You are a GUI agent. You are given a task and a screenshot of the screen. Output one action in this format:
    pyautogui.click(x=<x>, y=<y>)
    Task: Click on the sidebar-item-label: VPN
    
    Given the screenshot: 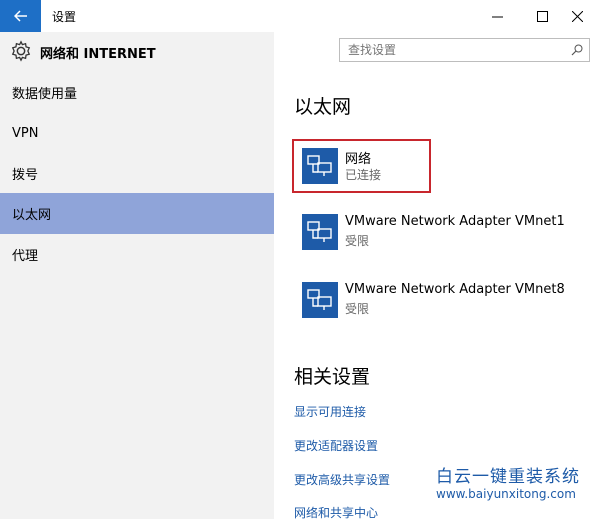 What is the action you would take?
    pyautogui.click(x=25, y=133)
    